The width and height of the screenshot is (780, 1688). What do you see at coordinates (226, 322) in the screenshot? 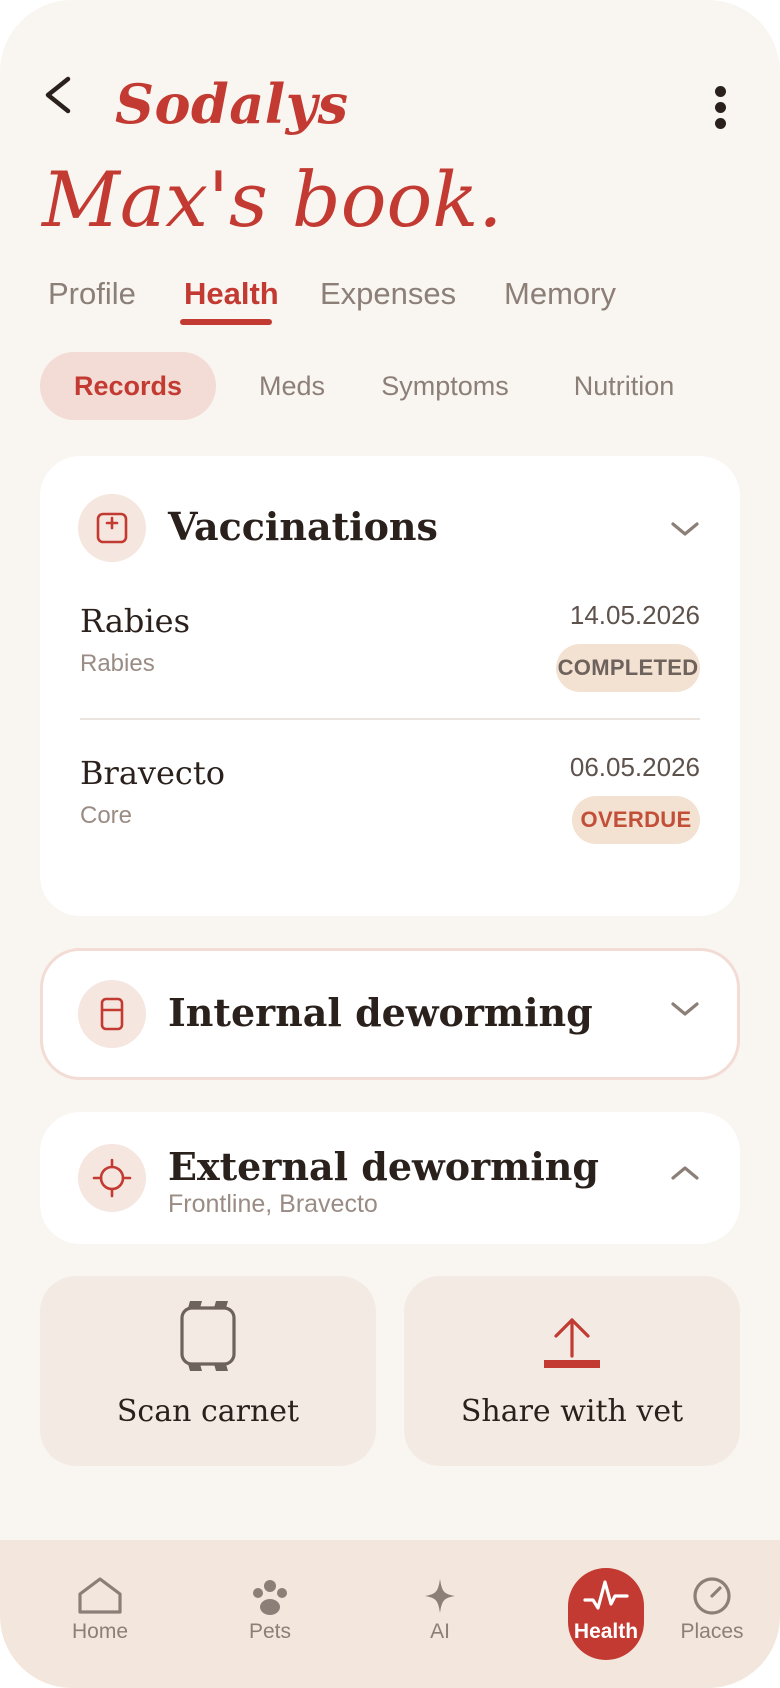
I see `active-tab-indicator` at bounding box center [226, 322].